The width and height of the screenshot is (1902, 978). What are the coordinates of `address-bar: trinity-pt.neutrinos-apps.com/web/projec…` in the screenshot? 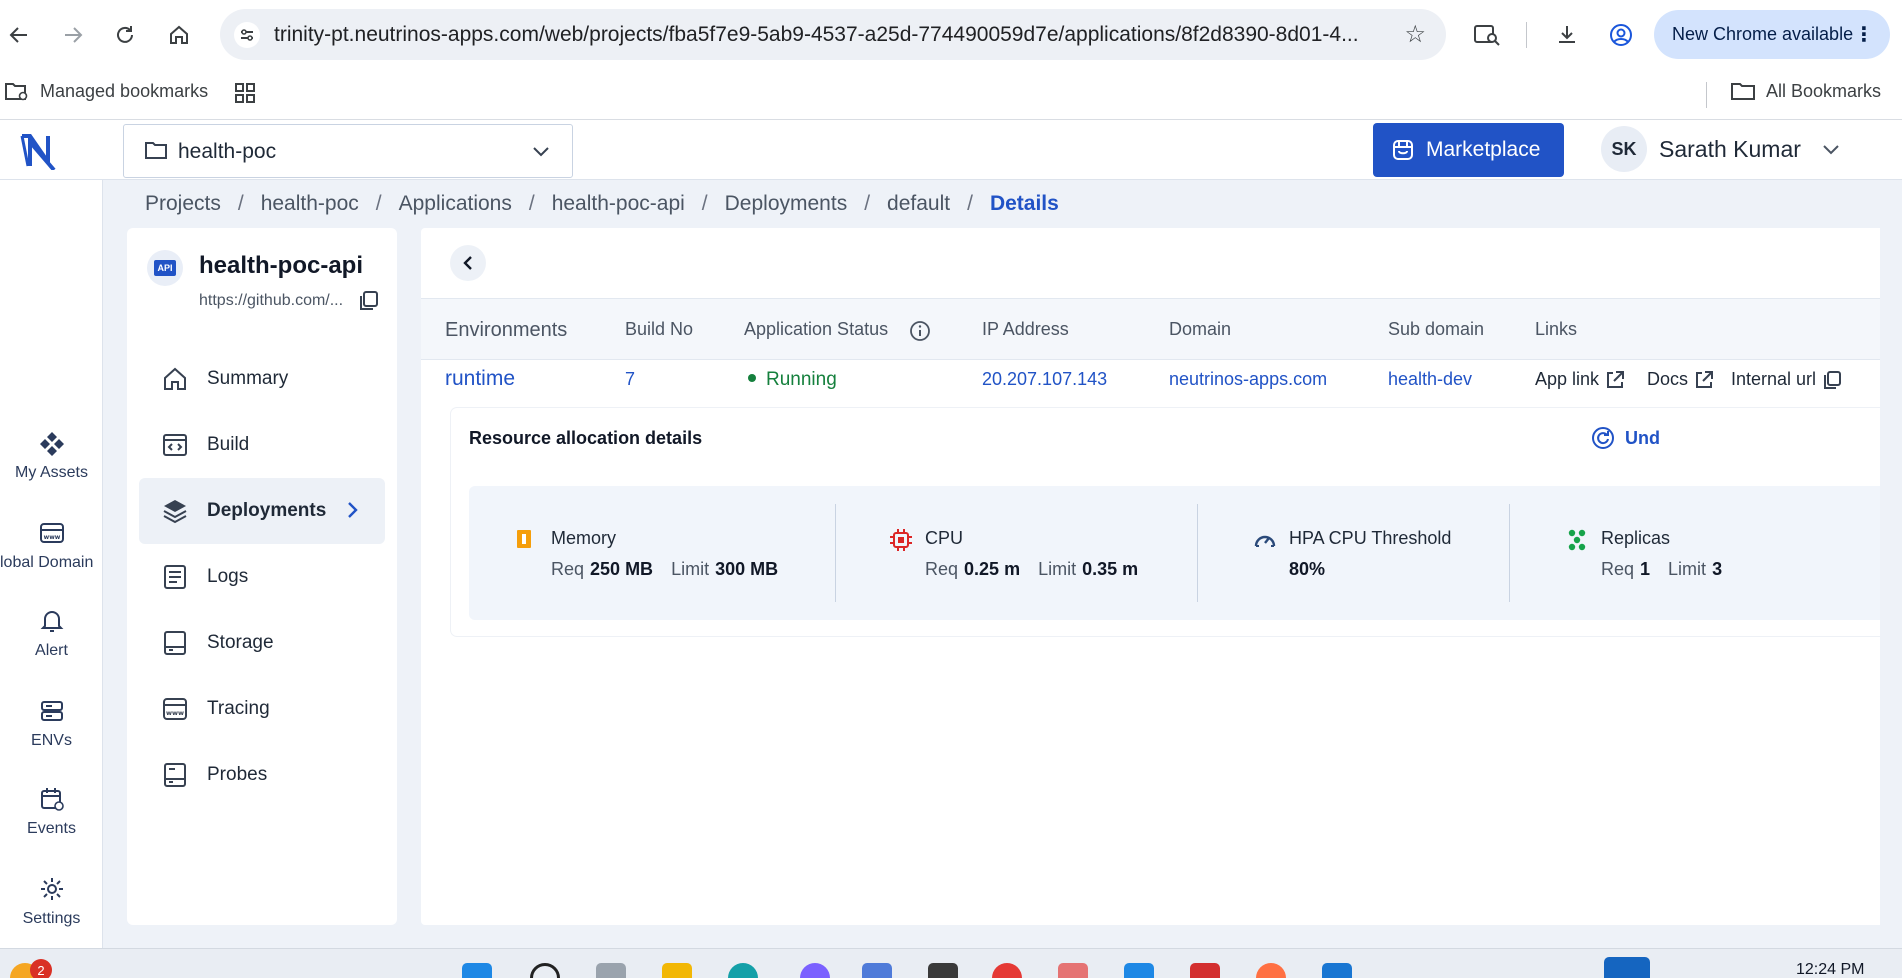 It's located at (833, 34).